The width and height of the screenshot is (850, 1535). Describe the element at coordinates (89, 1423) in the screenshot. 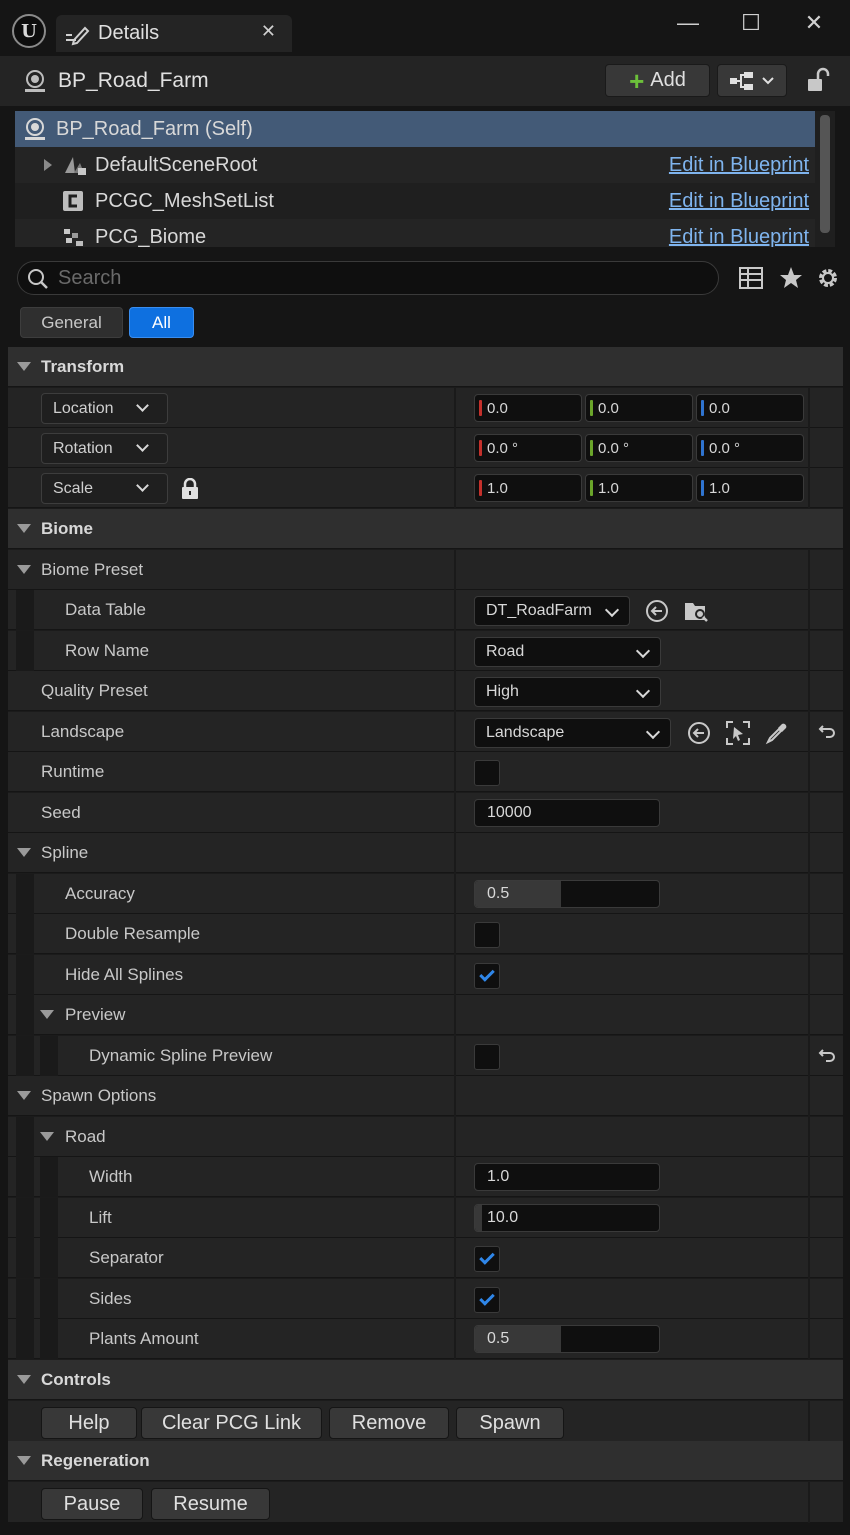

I see `help-button: Help` at that location.